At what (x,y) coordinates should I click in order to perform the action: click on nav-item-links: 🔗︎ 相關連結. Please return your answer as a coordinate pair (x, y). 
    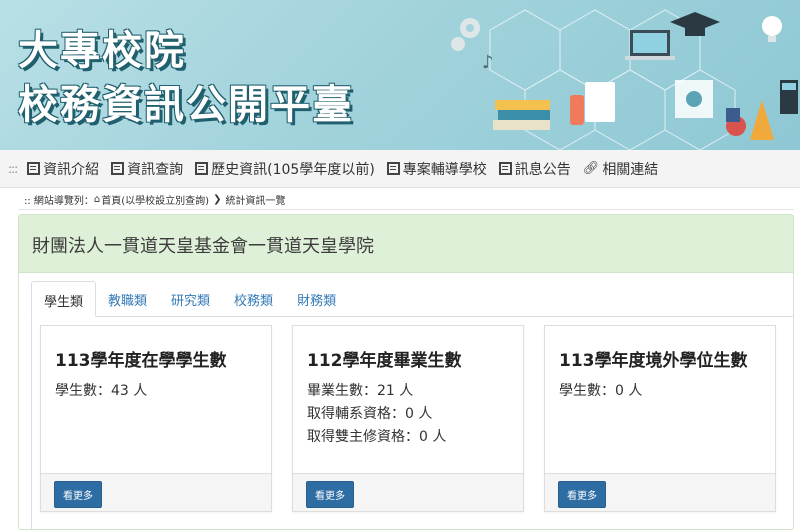
    Looking at the image, I should click on (621, 169).